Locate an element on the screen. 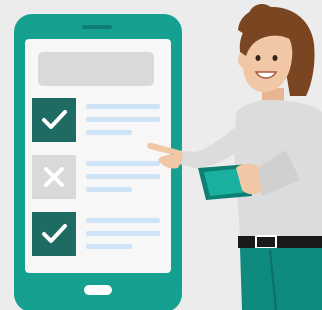 Image resolution: width=322 pixels, height=310 pixels. phone-speaker is located at coordinates (97, 27).